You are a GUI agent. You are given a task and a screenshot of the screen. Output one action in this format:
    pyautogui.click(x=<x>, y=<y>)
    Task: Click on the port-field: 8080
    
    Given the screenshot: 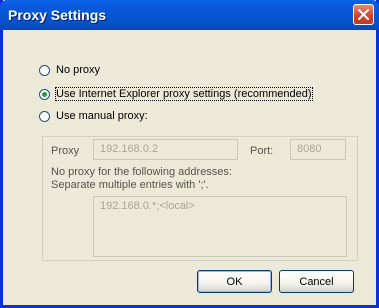 What is the action you would take?
    pyautogui.click(x=318, y=149)
    